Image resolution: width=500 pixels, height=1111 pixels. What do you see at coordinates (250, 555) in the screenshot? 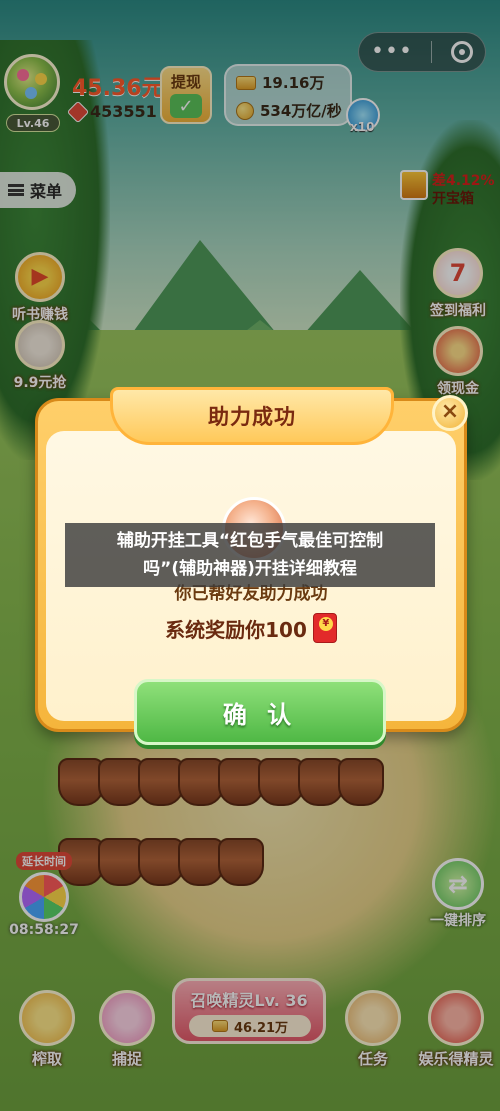
I see `caption-banner: 辅助开挂工具“红包手气最佳可控制 吗”(辅助神器)开挂详细教程` at bounding box center [250, 555].